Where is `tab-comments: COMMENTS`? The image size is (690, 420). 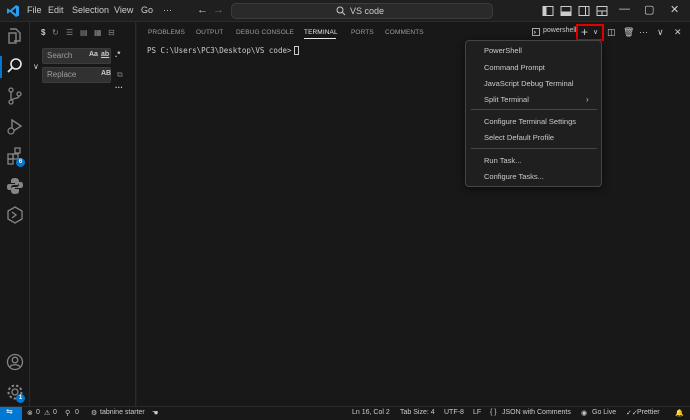 tab-comments: COMMENTS is located at coordinates (404, 32).